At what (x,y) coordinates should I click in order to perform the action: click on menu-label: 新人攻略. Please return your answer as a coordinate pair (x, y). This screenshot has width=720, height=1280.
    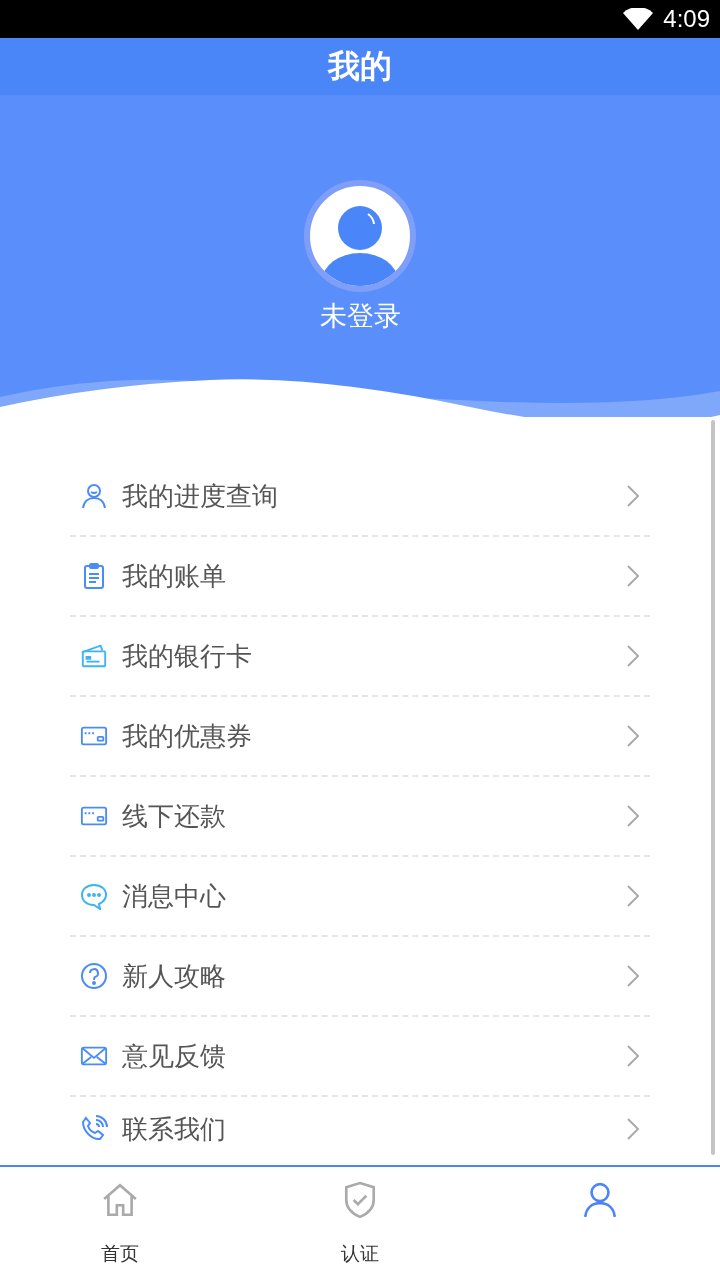
    Looking at the image, I should click on (174, 976).